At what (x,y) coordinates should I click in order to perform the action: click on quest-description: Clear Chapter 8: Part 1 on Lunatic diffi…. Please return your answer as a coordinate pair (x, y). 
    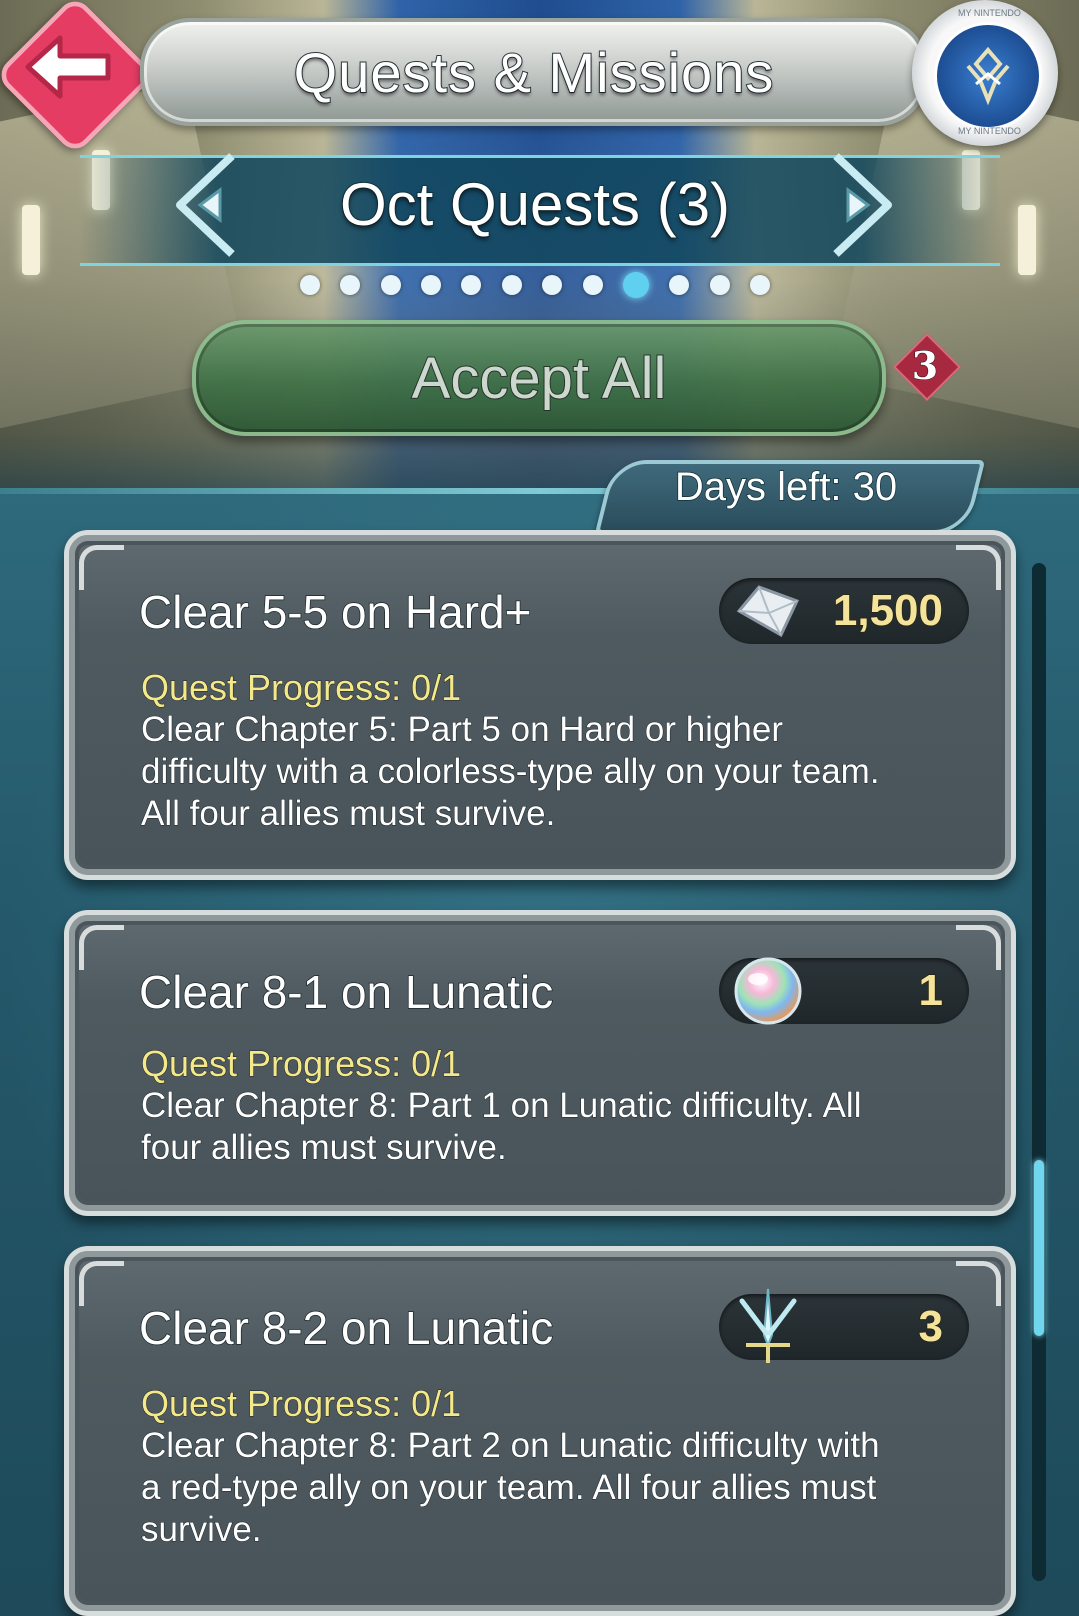
    Looking at the image, I should click on (501, 1127).